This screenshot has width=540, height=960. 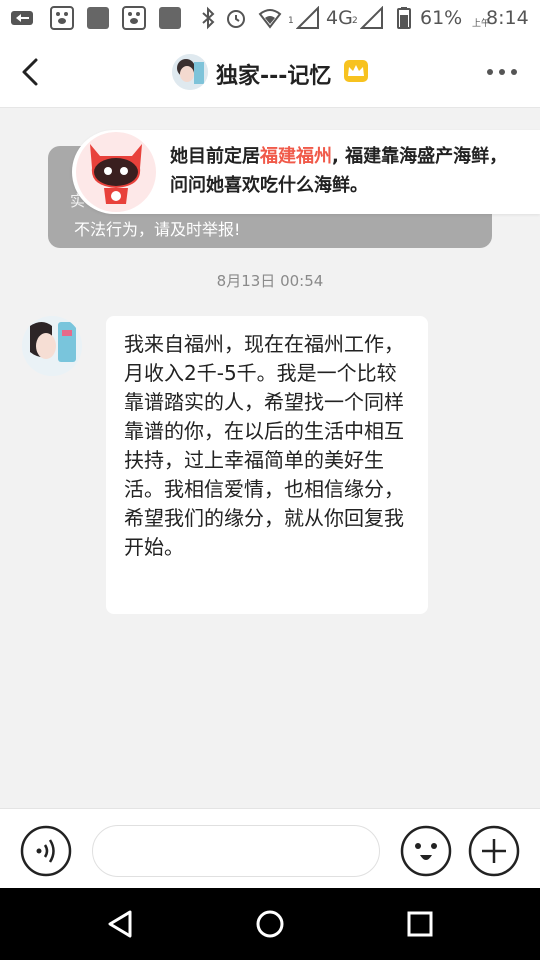 I want to click on tip-prefix: 她目前定居, so click(x=215, y=156).